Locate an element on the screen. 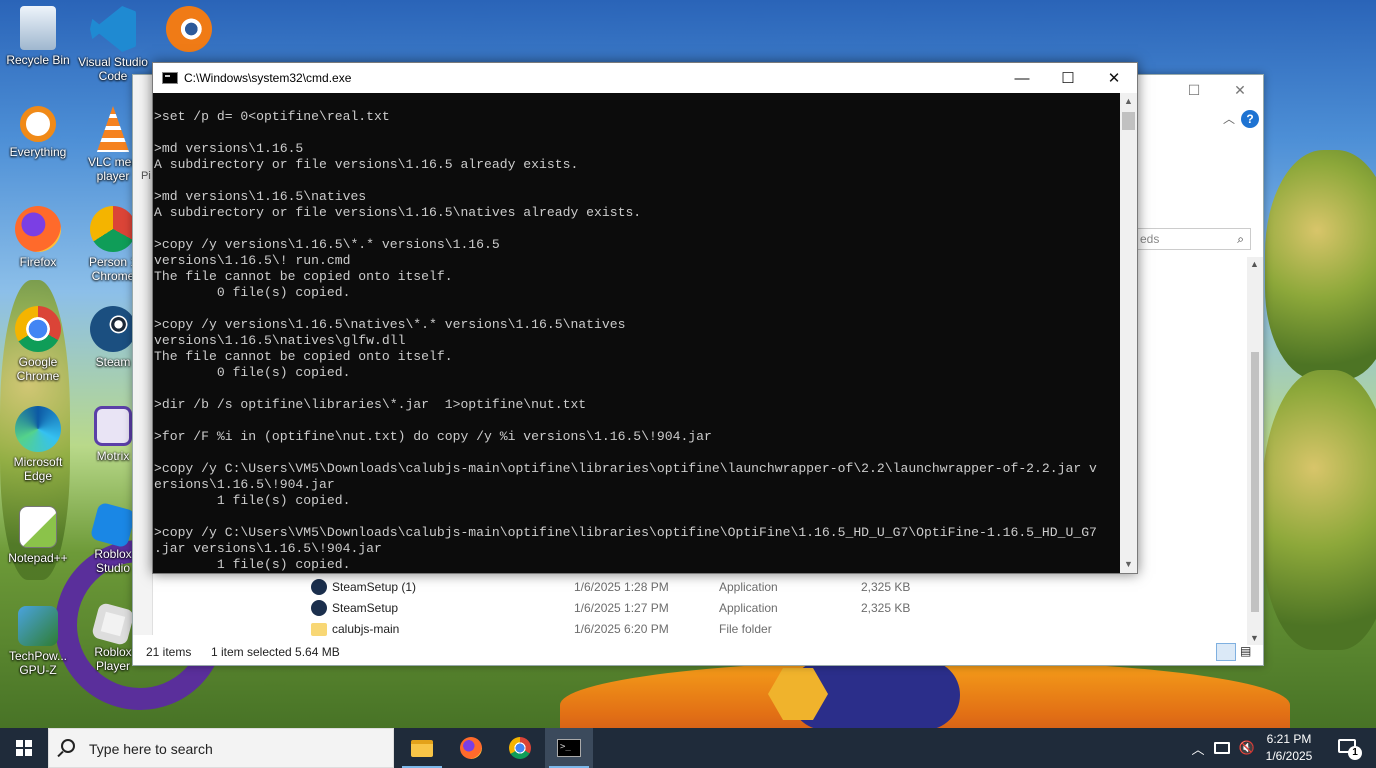 This screenshot has width=1376, height=768. desktop-icon-notepadpp: Notepad++ is located at coordinates (38, 535).